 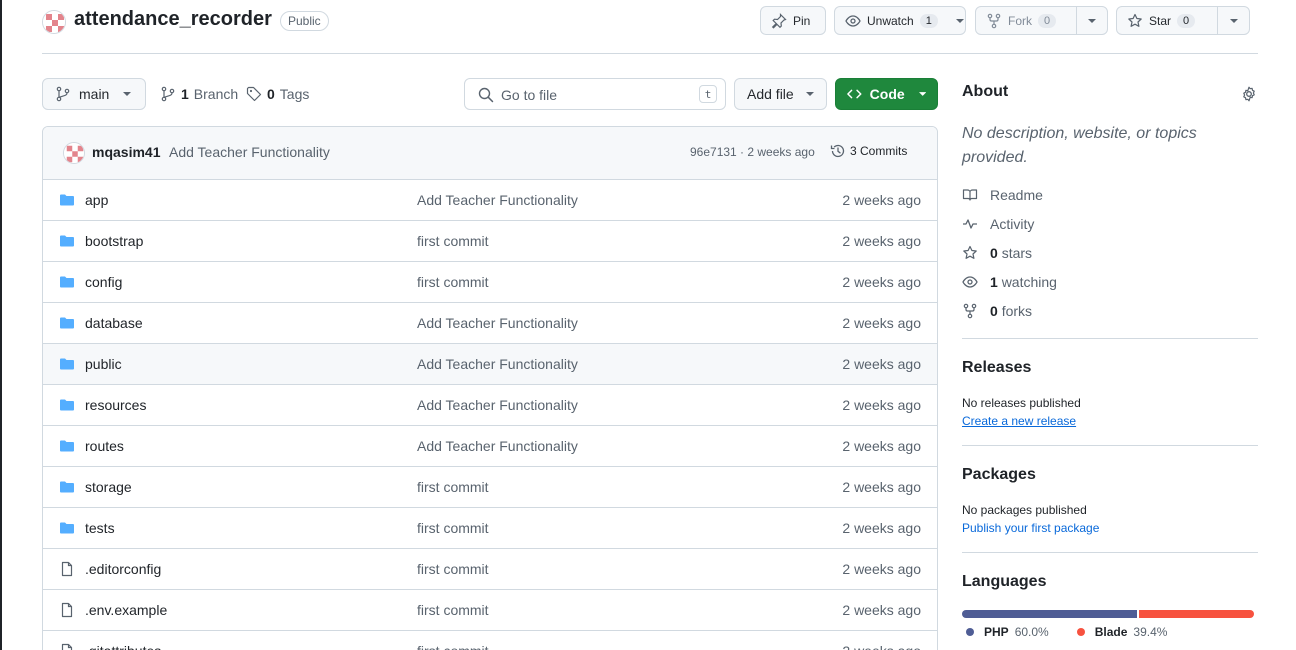 I want to click on file-name-link: .env.example, so click(x=126, y=610).